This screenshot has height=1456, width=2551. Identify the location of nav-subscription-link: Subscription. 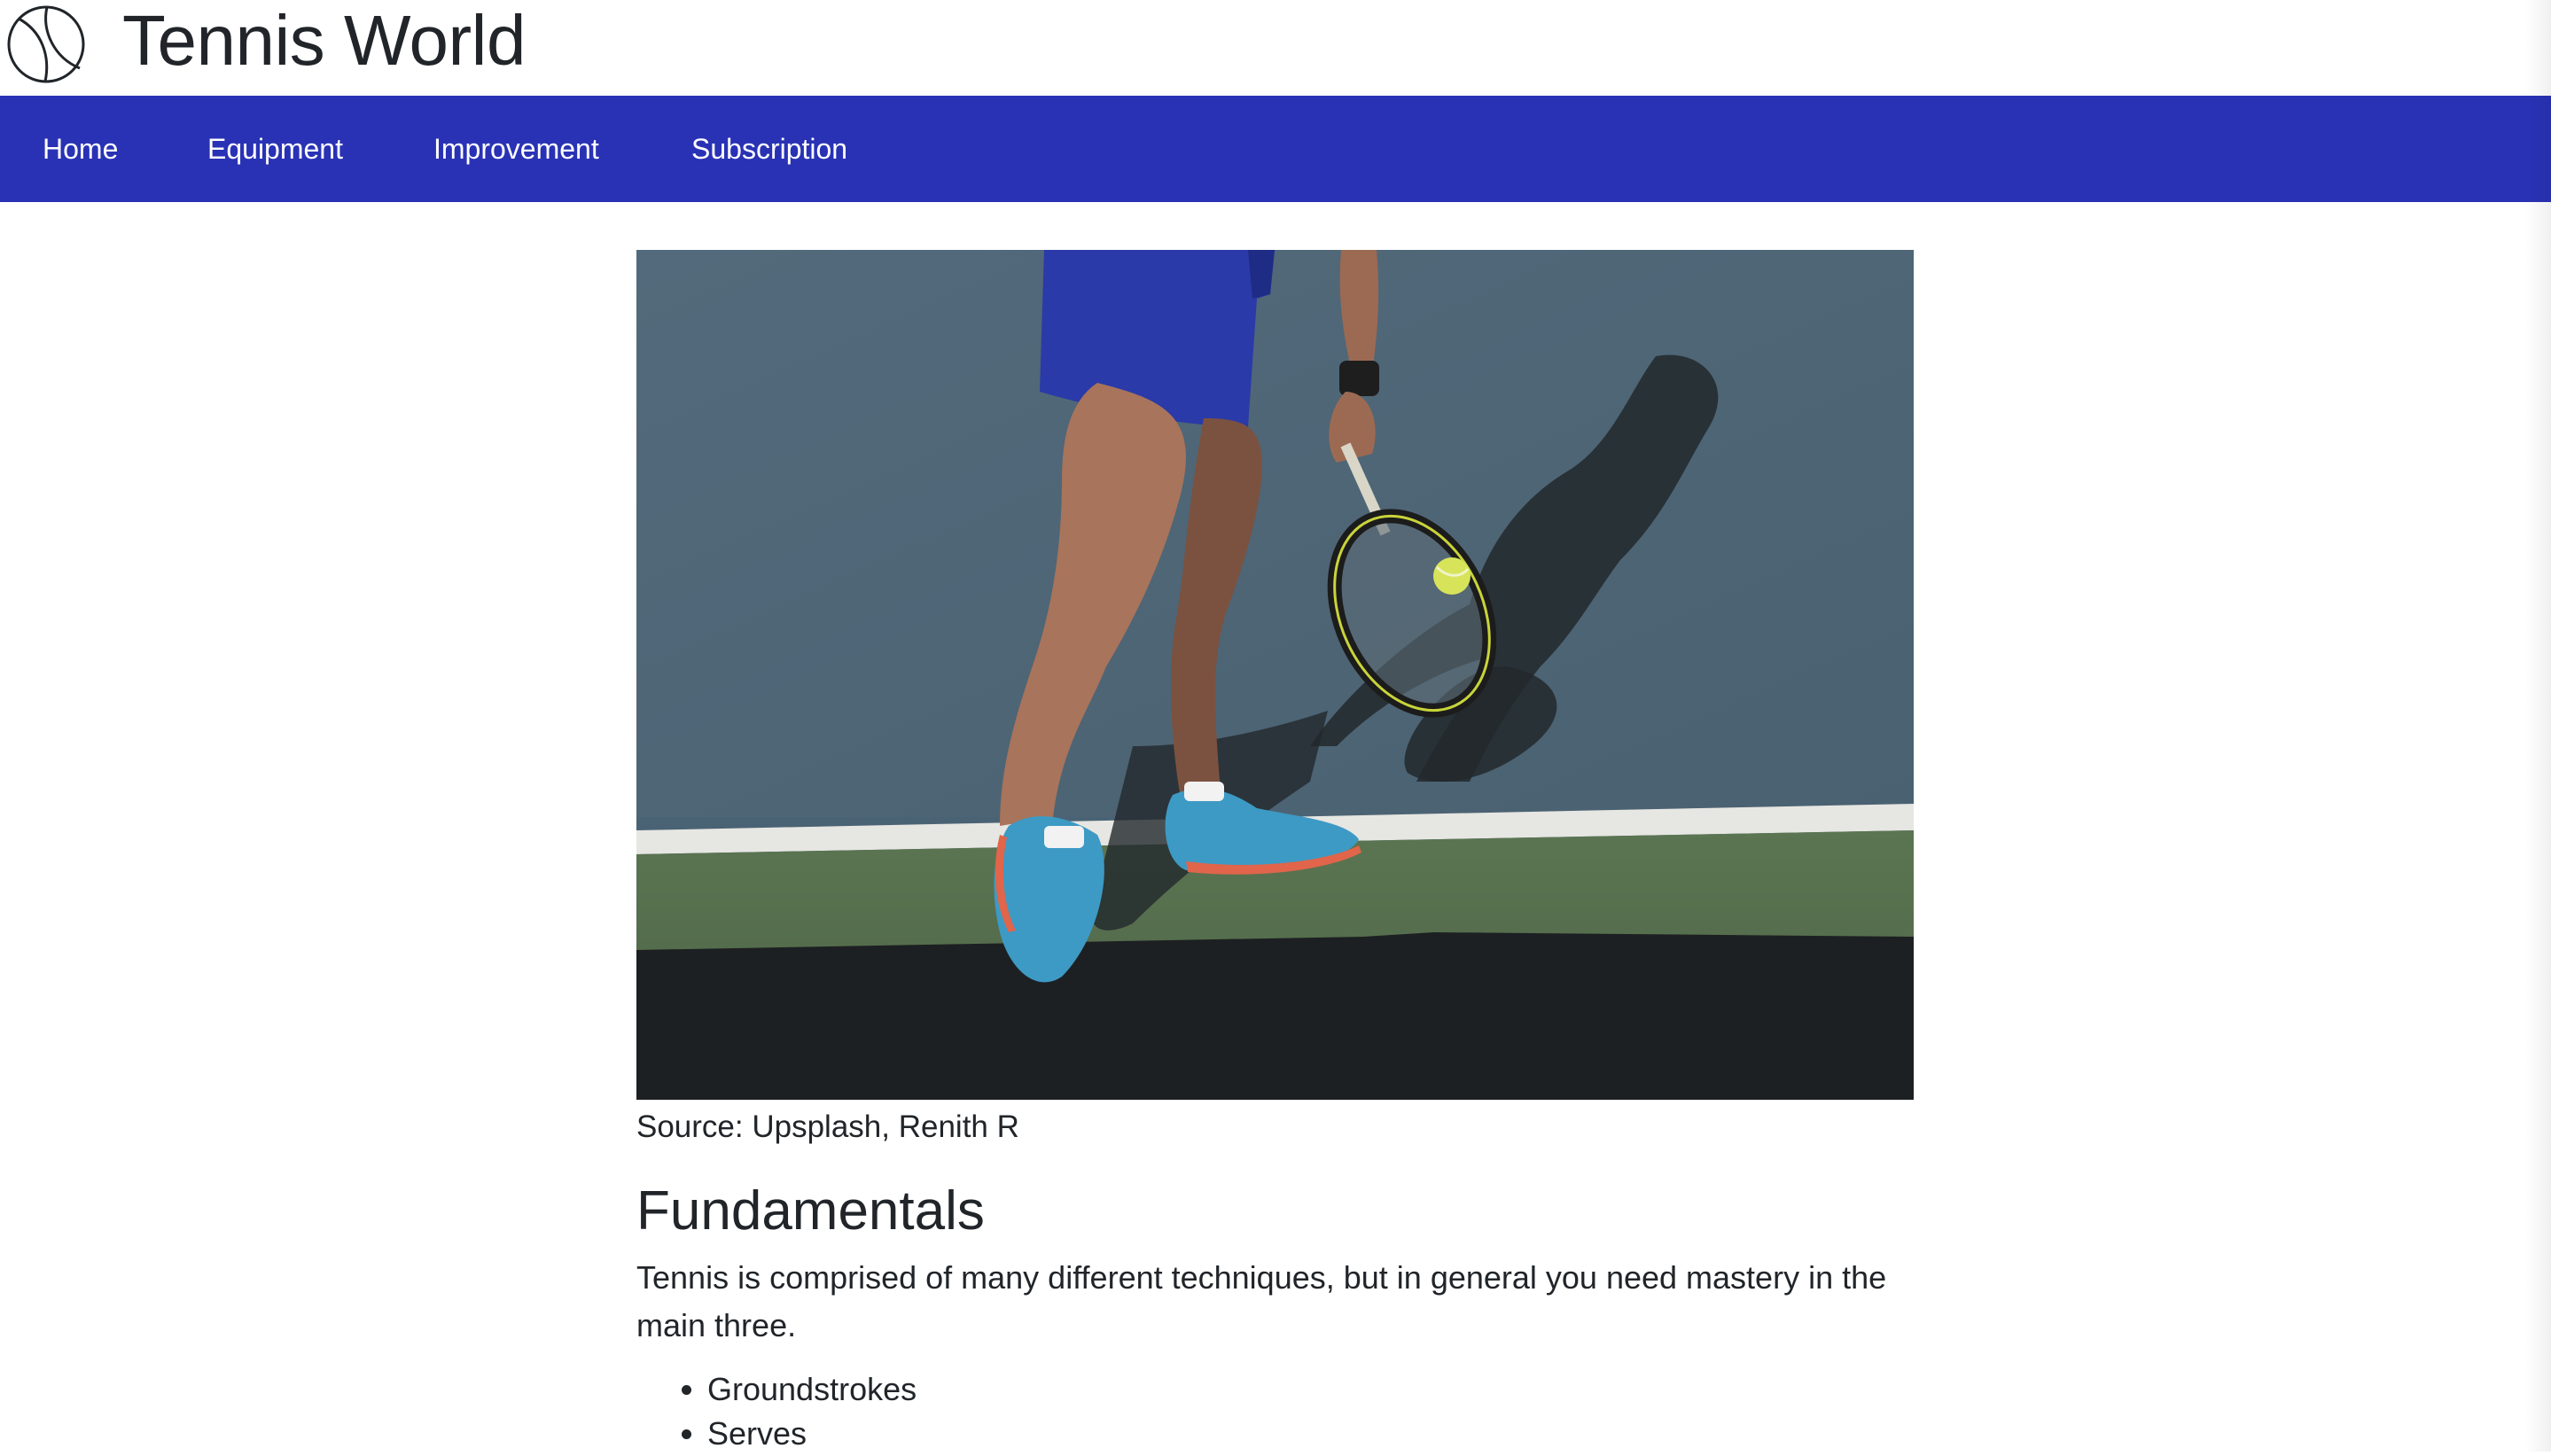
(769, 149).